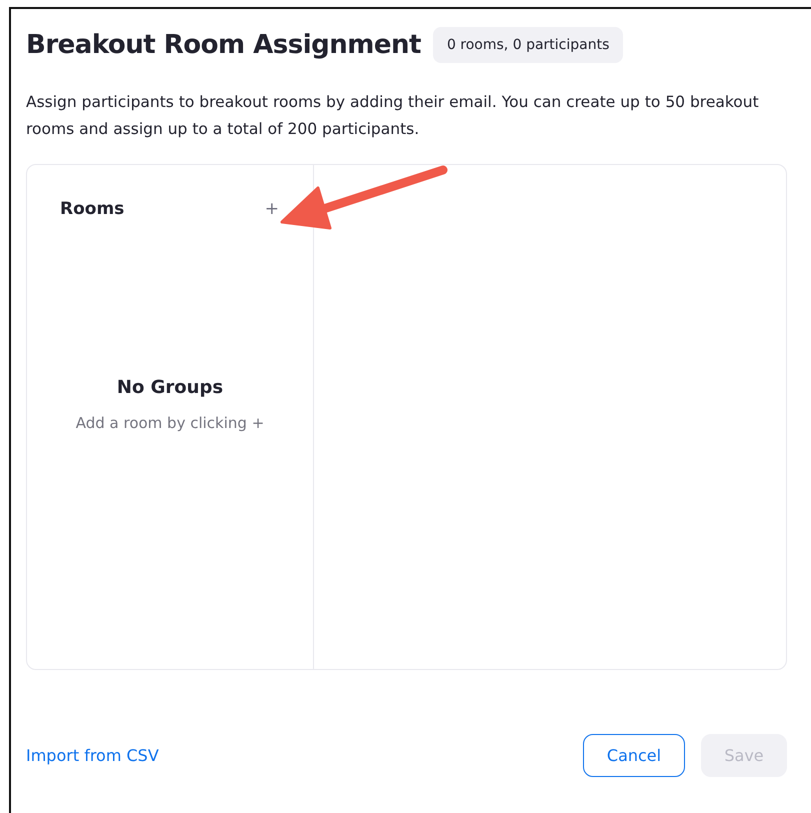 The height and width of the screenshot is (813, 811). What do you see at coordinates (296, 755) in the screenshot?
I see `import-csv-link: Import from CSV` at bounding box center [296, 755].